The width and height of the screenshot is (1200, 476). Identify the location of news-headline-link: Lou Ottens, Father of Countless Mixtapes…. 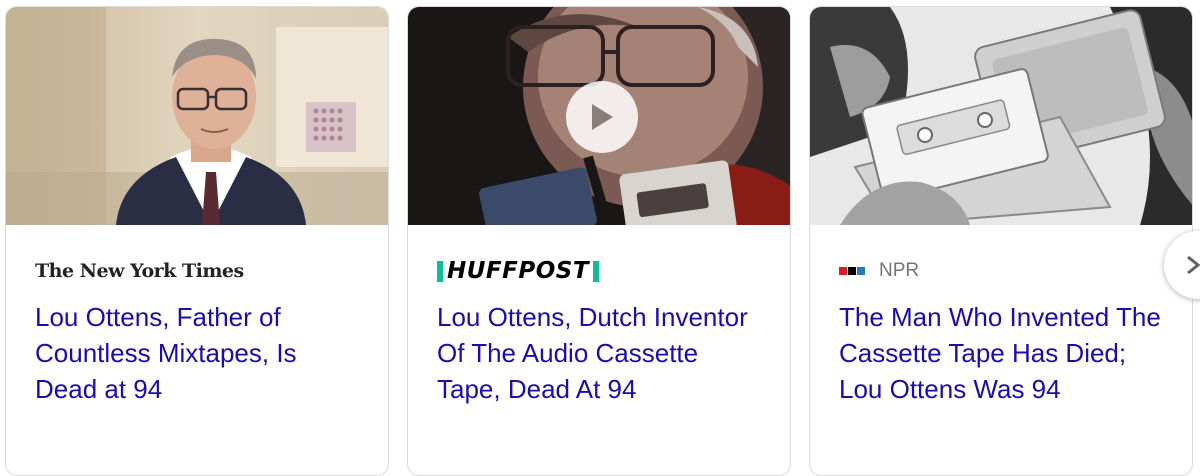
(200, 353).